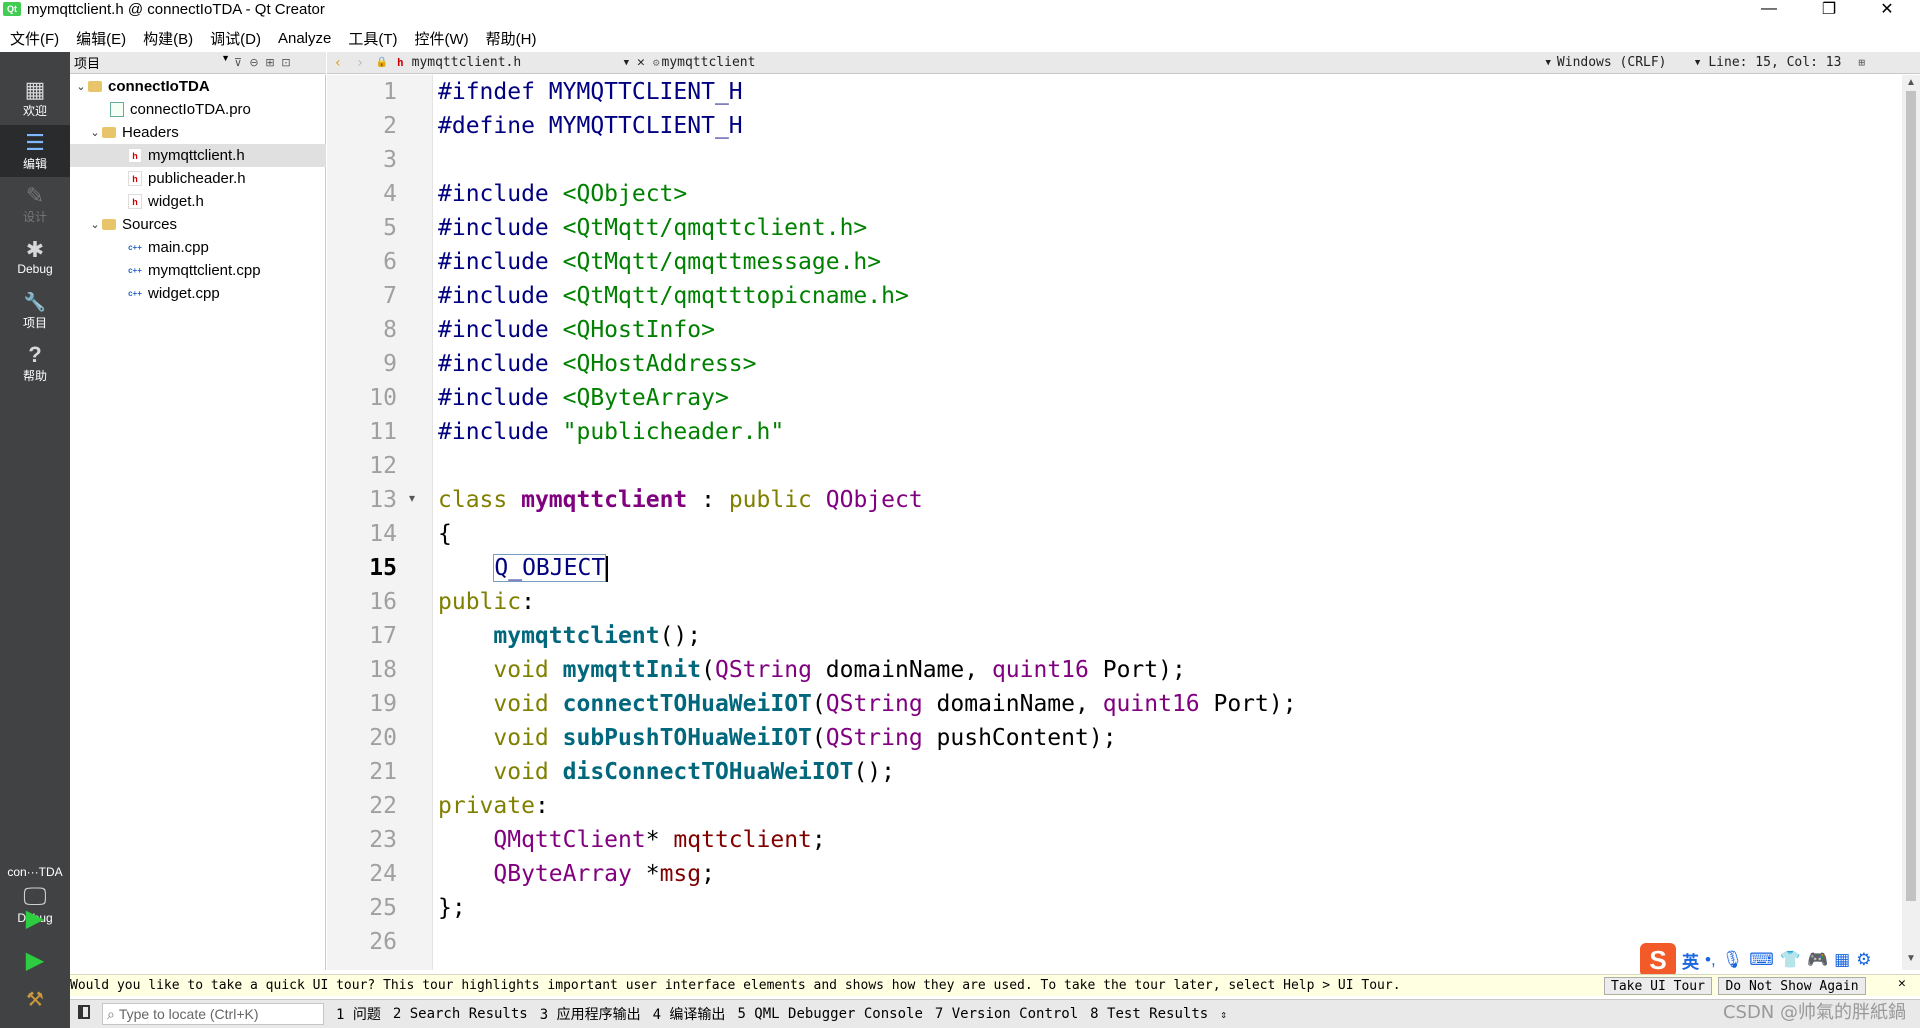 This screenshot has height=1028, width=1920. Describe the element at coordinates (338, 63) in the screenshot. I see `back-arrow-icon: ‹` at that location.